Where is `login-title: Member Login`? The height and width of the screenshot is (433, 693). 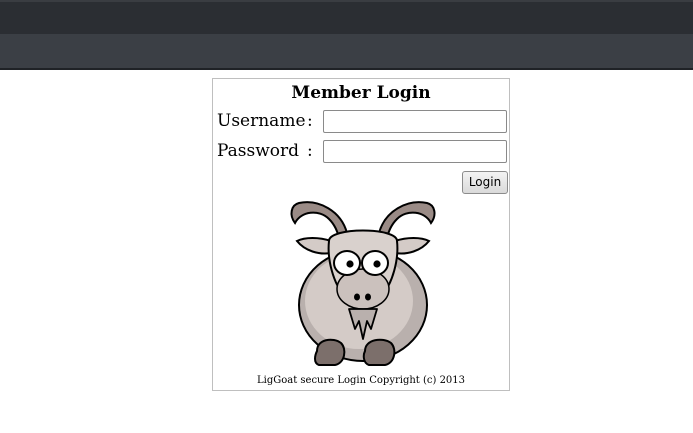
login-title: Member Login is located at coordinates (361, 93).